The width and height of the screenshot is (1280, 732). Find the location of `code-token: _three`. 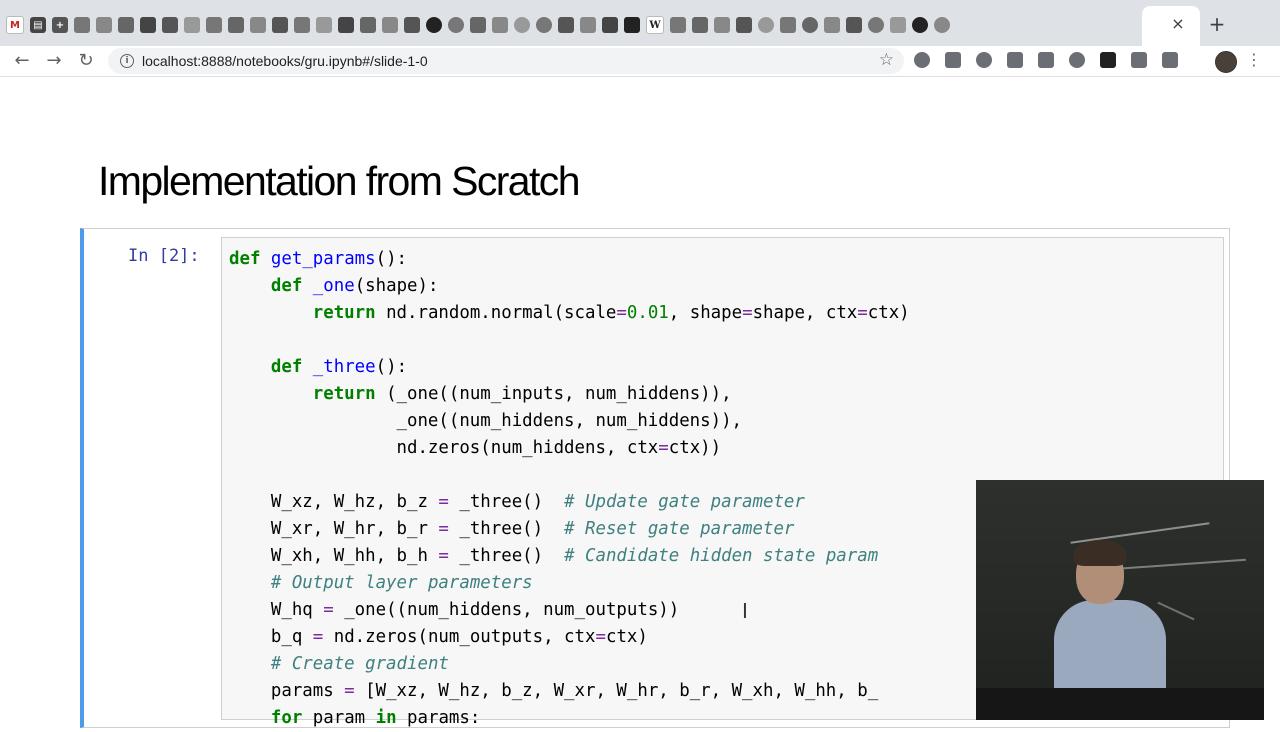

code-token: _three is located at coordinates (344, 367).